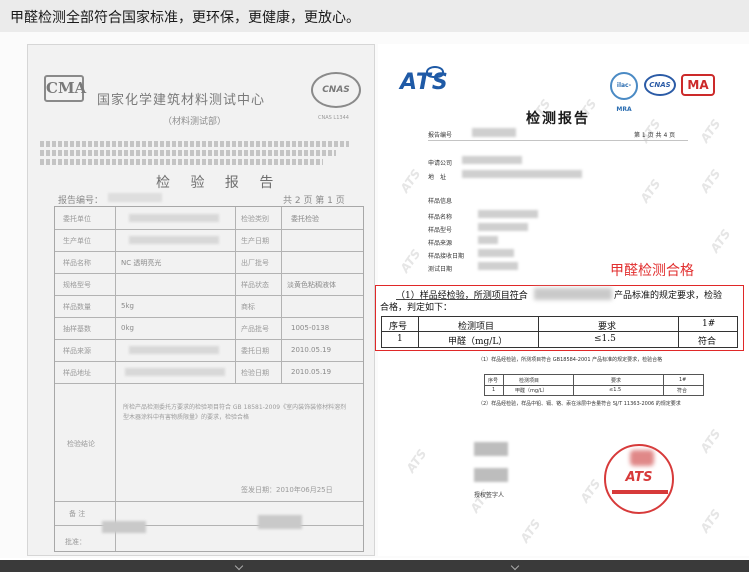 The height and width of the screenshot is (572, 749). What do you see at coordinates (440, 243) in the screenshot?
I see `sample-source-label: 样品来源` at bounding box center [440, 243].